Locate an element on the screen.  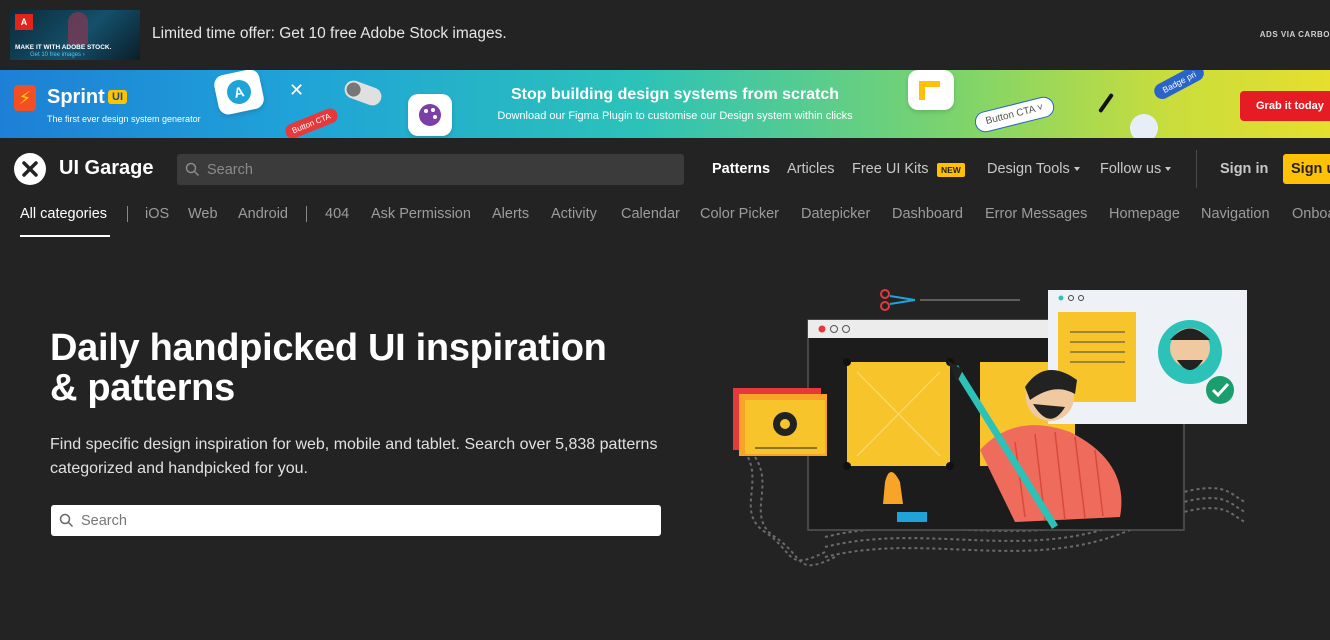
ui-garage-logo-icon is located at coordinates (30, 169).